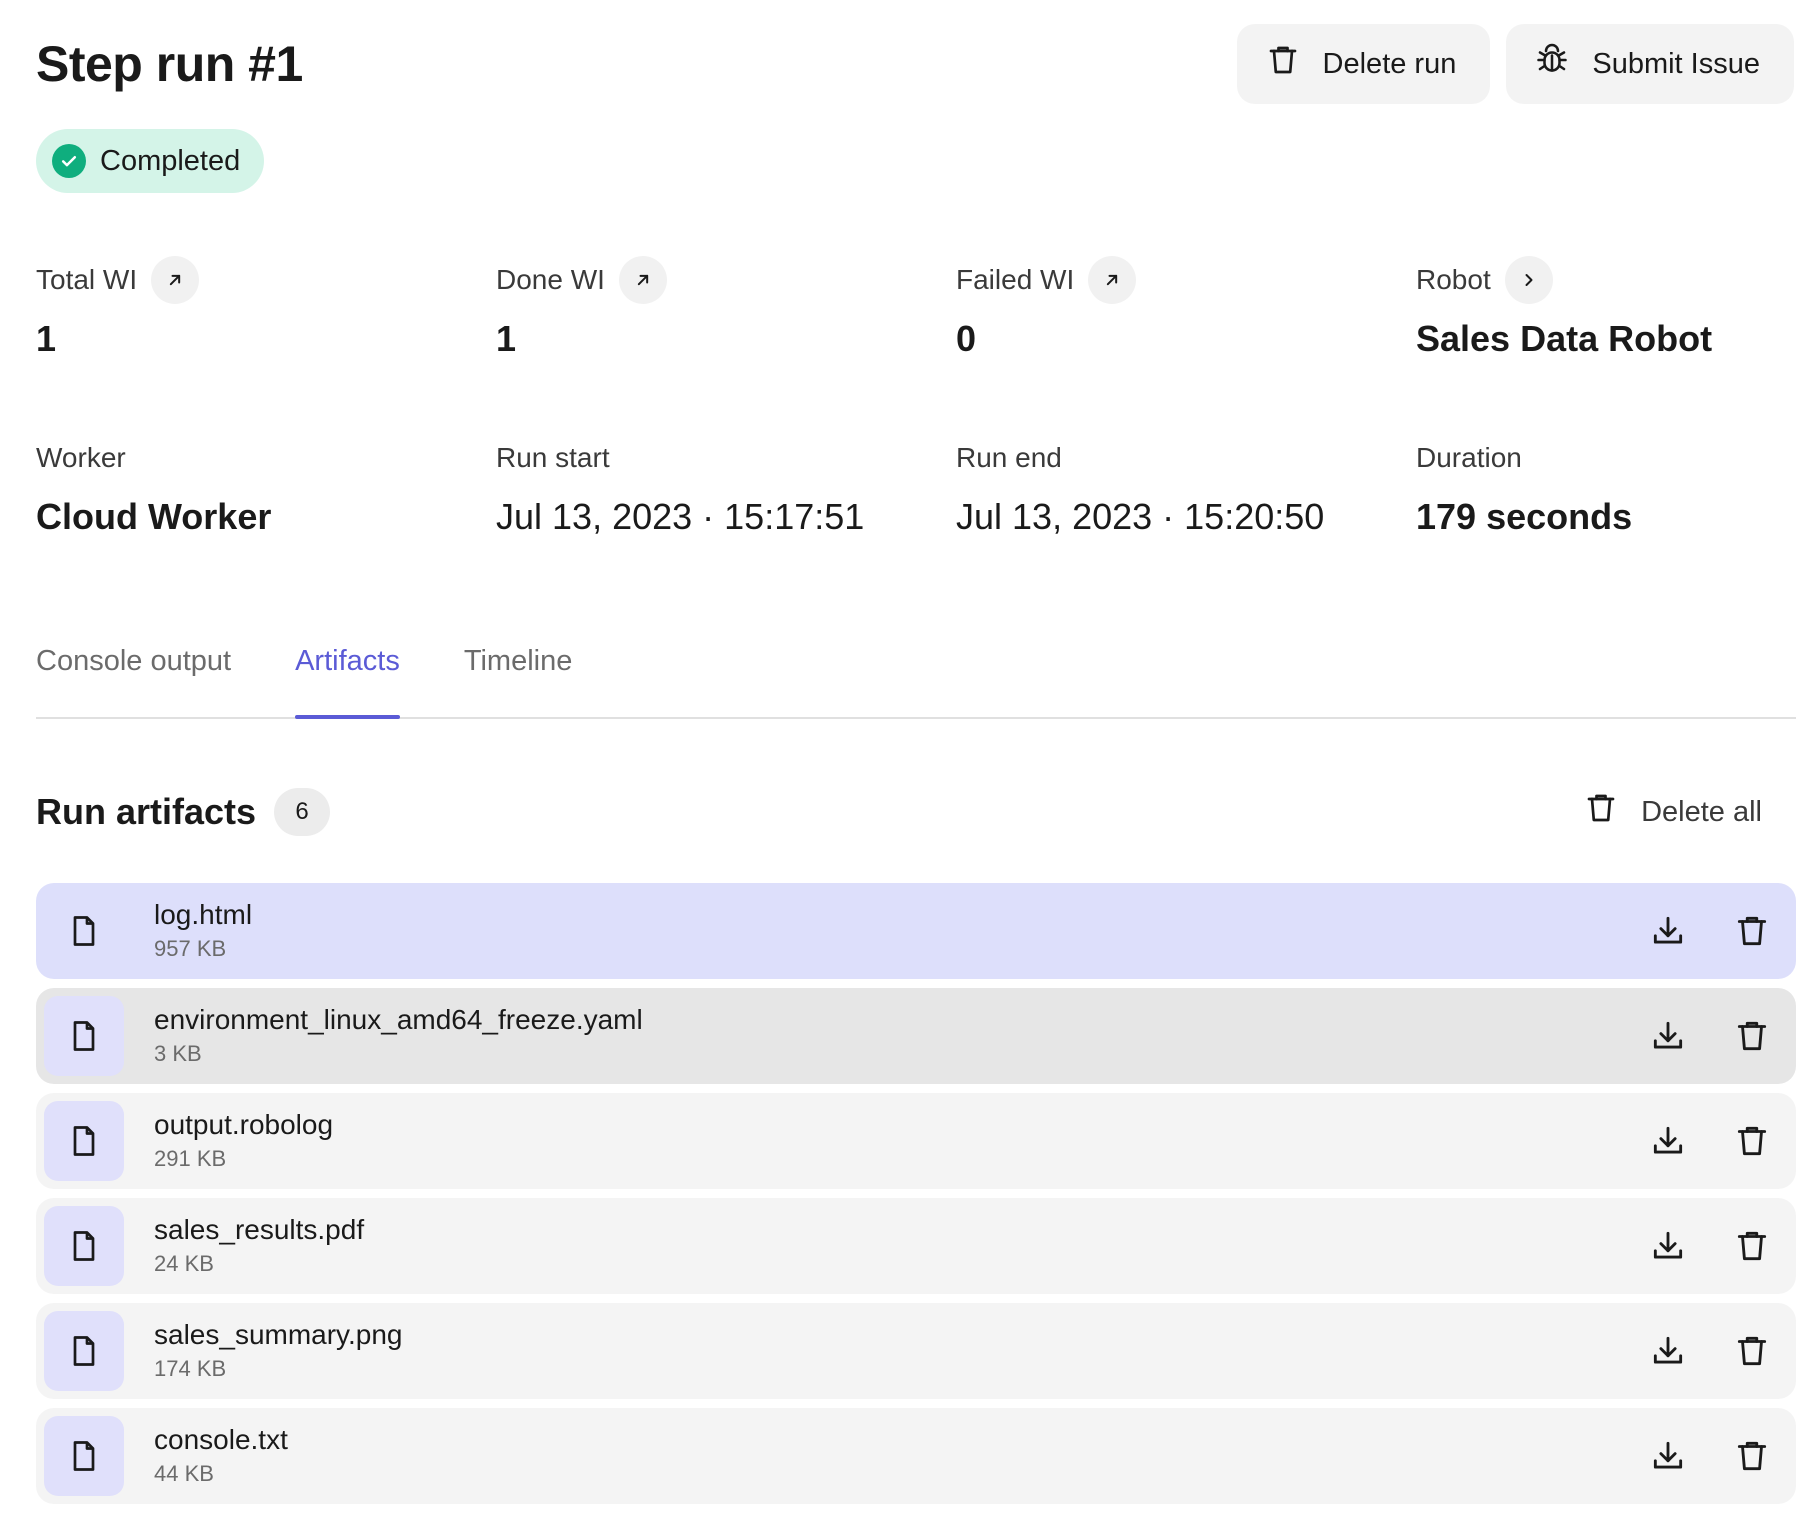 The height and width of the screenshot is (1526, 1818). What do you see at coordinates (190, 1158) in the screenshot?
I see `artifact-size: 291 KB` at bounding box center [190, 1158].